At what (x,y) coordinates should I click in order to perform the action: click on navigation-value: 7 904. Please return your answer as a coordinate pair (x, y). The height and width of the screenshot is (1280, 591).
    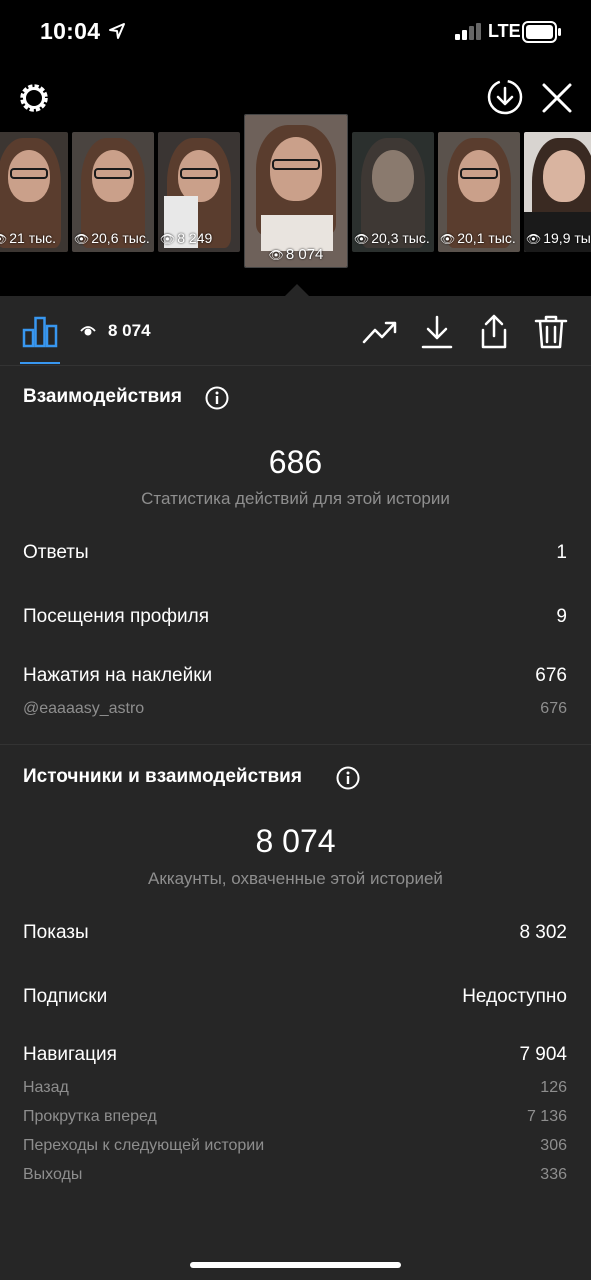
    Looking at the image, I should click on (543, 1054).